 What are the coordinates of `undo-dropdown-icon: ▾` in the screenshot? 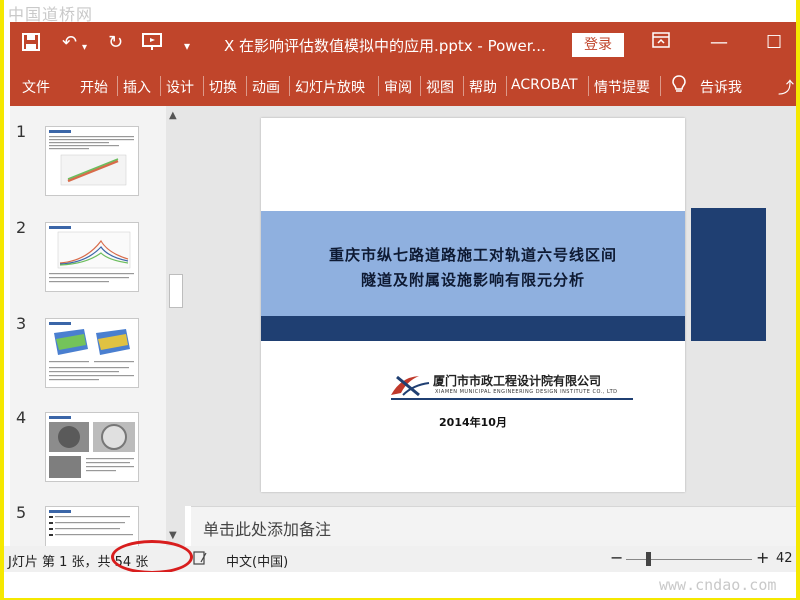 It's located at (84, 48).